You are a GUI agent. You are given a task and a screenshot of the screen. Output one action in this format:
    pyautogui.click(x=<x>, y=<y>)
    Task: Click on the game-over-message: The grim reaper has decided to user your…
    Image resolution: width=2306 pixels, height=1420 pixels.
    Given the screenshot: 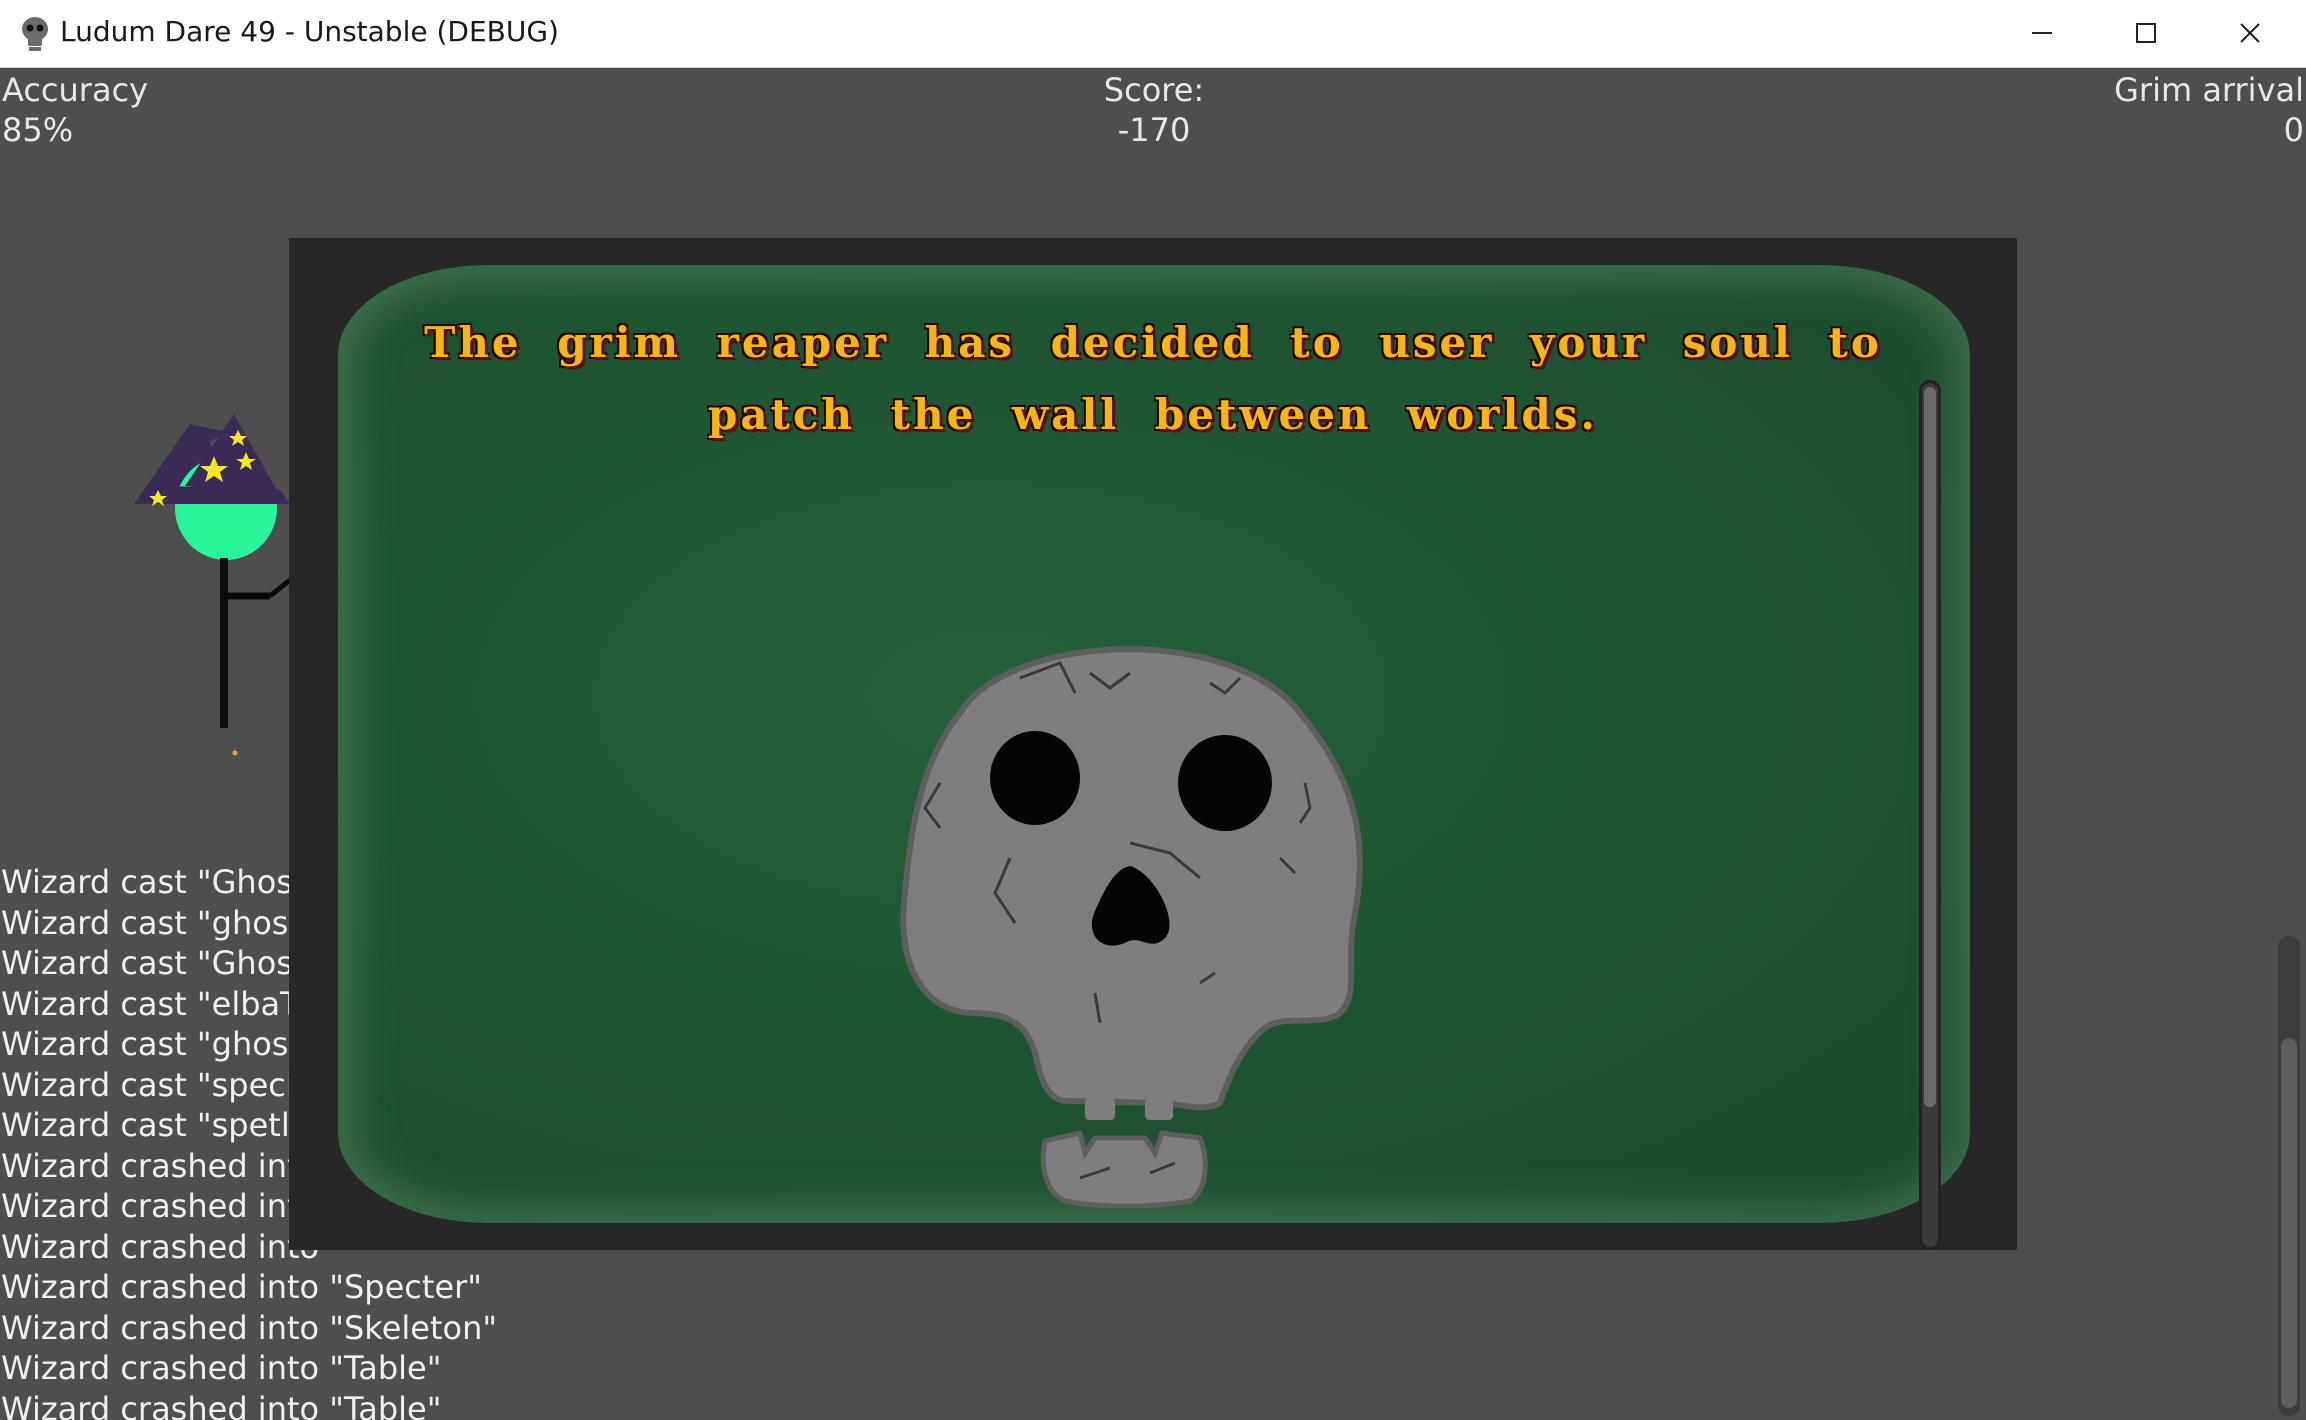 What is the action you would take?
    pyautogui.click(x=1153, y=378)
    